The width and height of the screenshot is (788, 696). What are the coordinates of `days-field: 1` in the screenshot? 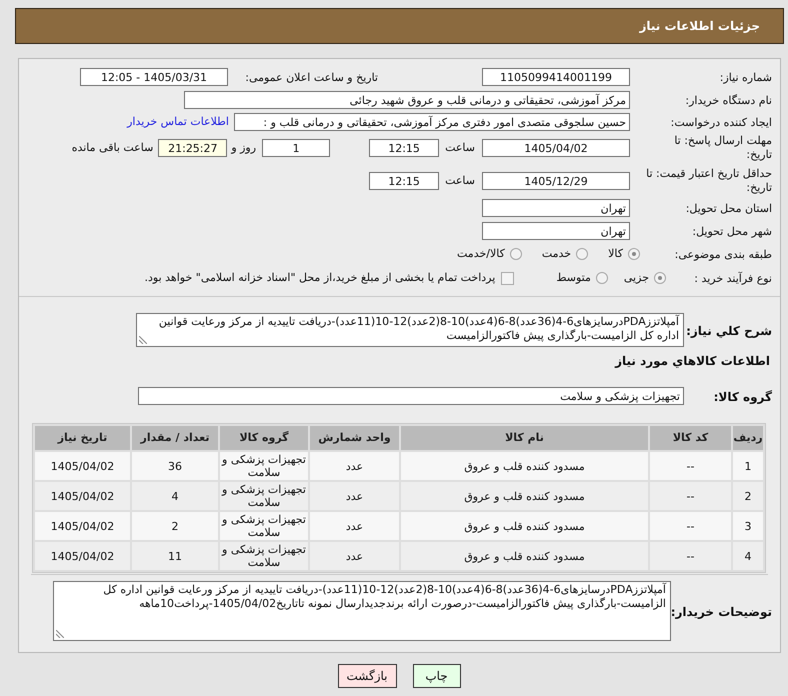 It's located at (296, 148).